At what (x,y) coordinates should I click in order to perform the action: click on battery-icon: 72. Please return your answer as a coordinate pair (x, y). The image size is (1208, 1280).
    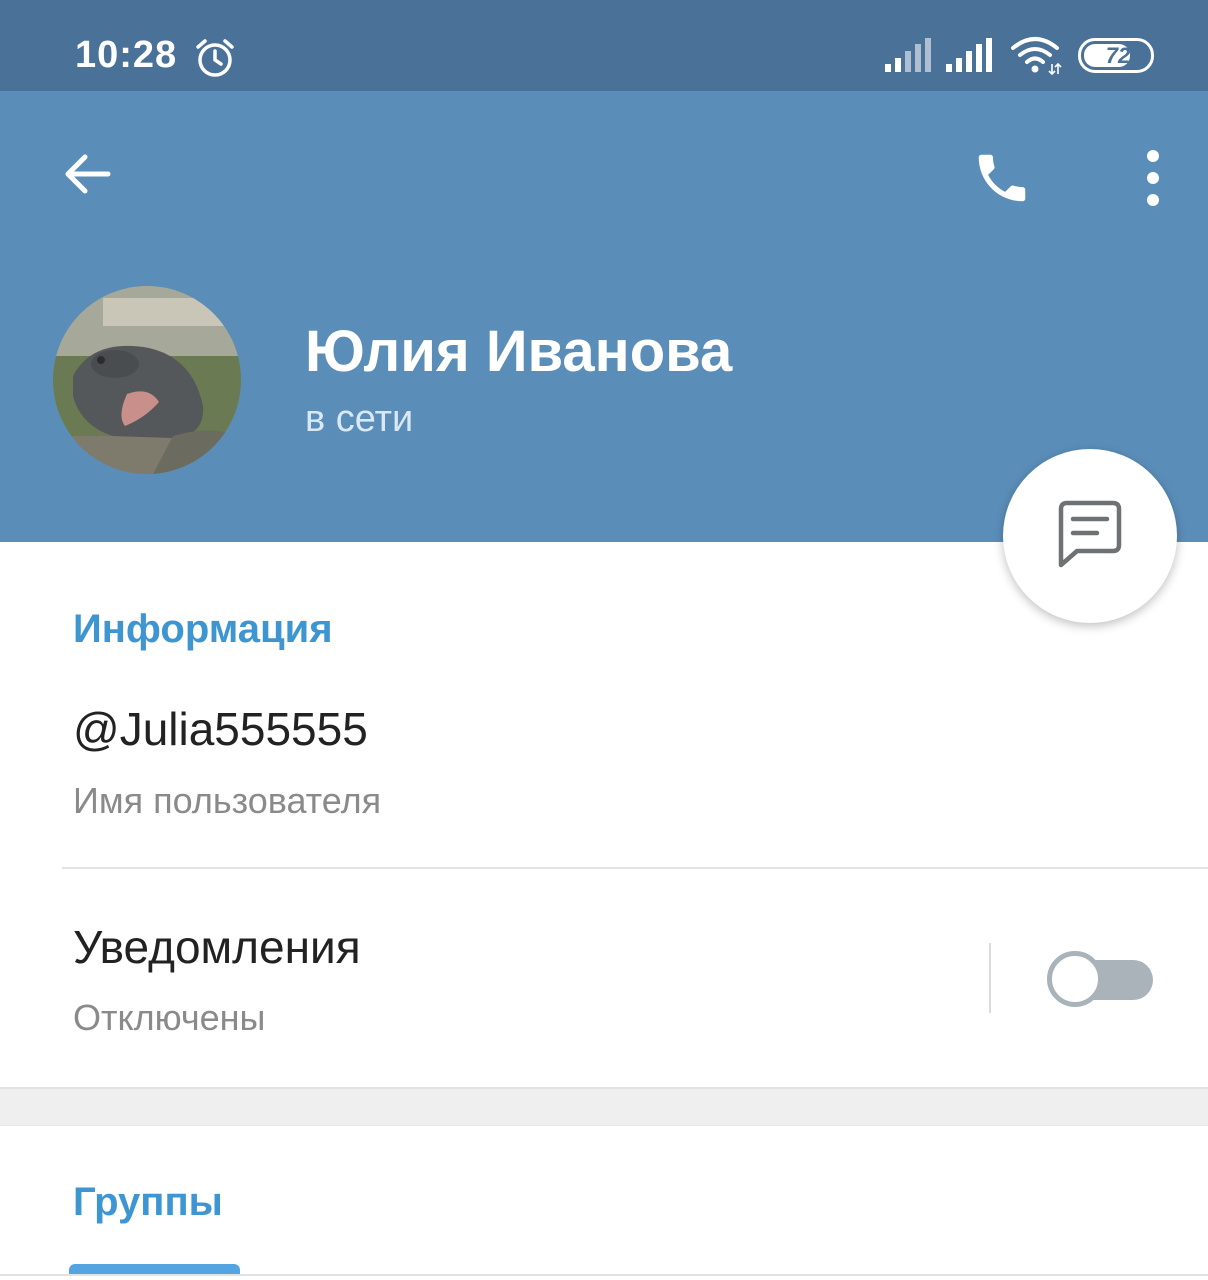
    Looking at the image, I should click on (1116, 55).